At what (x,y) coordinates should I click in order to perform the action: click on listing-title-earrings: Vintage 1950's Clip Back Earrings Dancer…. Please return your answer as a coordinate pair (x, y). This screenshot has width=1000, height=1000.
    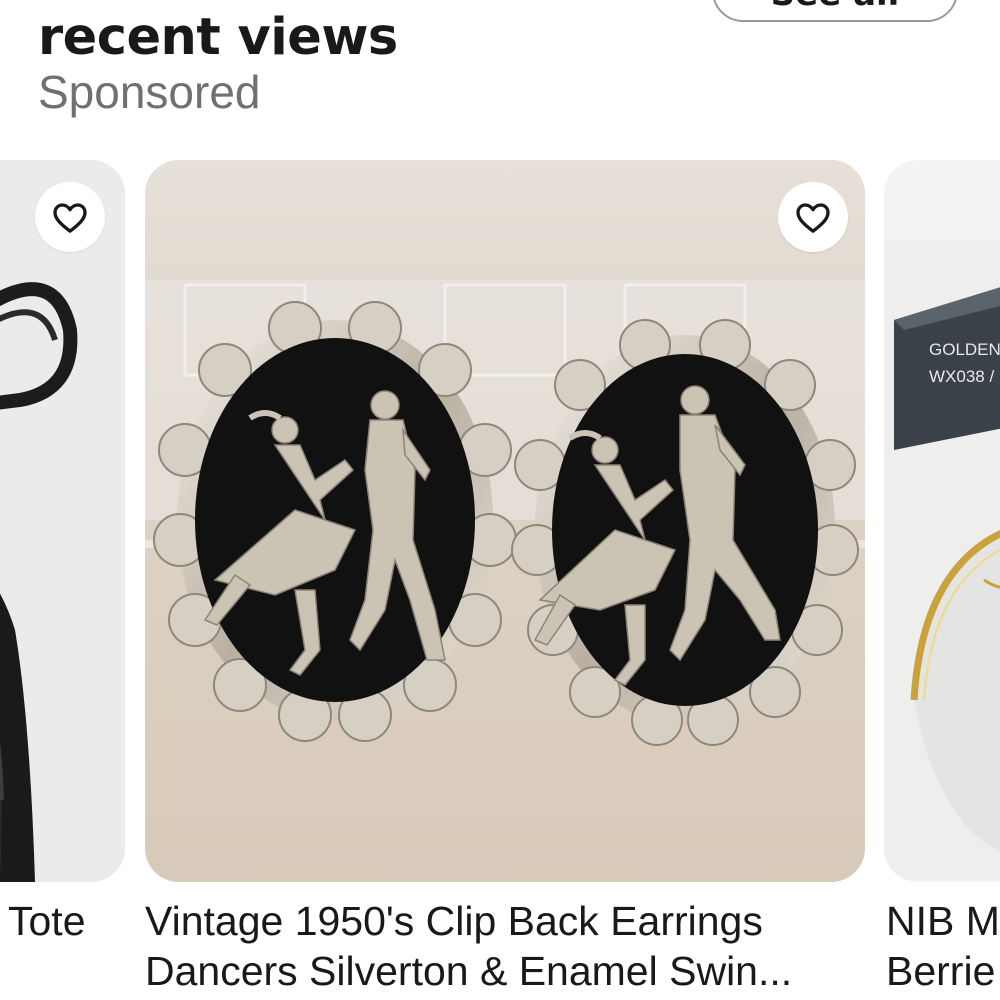
    Looking at the image, I should click on (505, 946).